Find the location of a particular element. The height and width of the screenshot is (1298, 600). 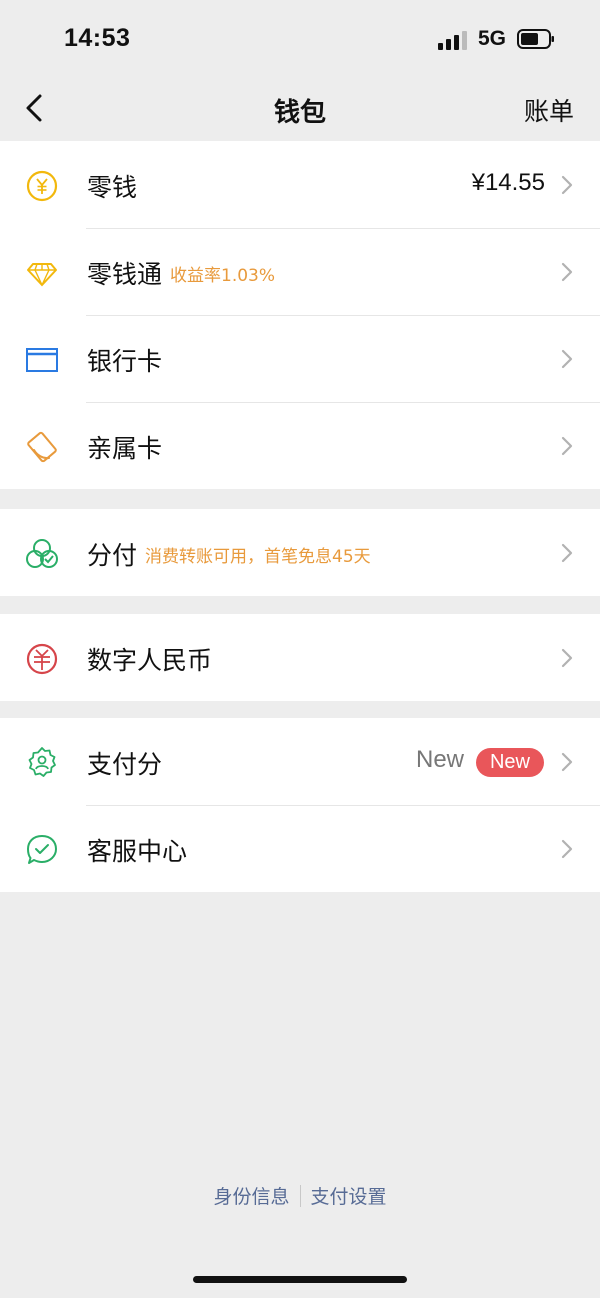

row-label: 客服中心 is located at coordinates (137, 851).